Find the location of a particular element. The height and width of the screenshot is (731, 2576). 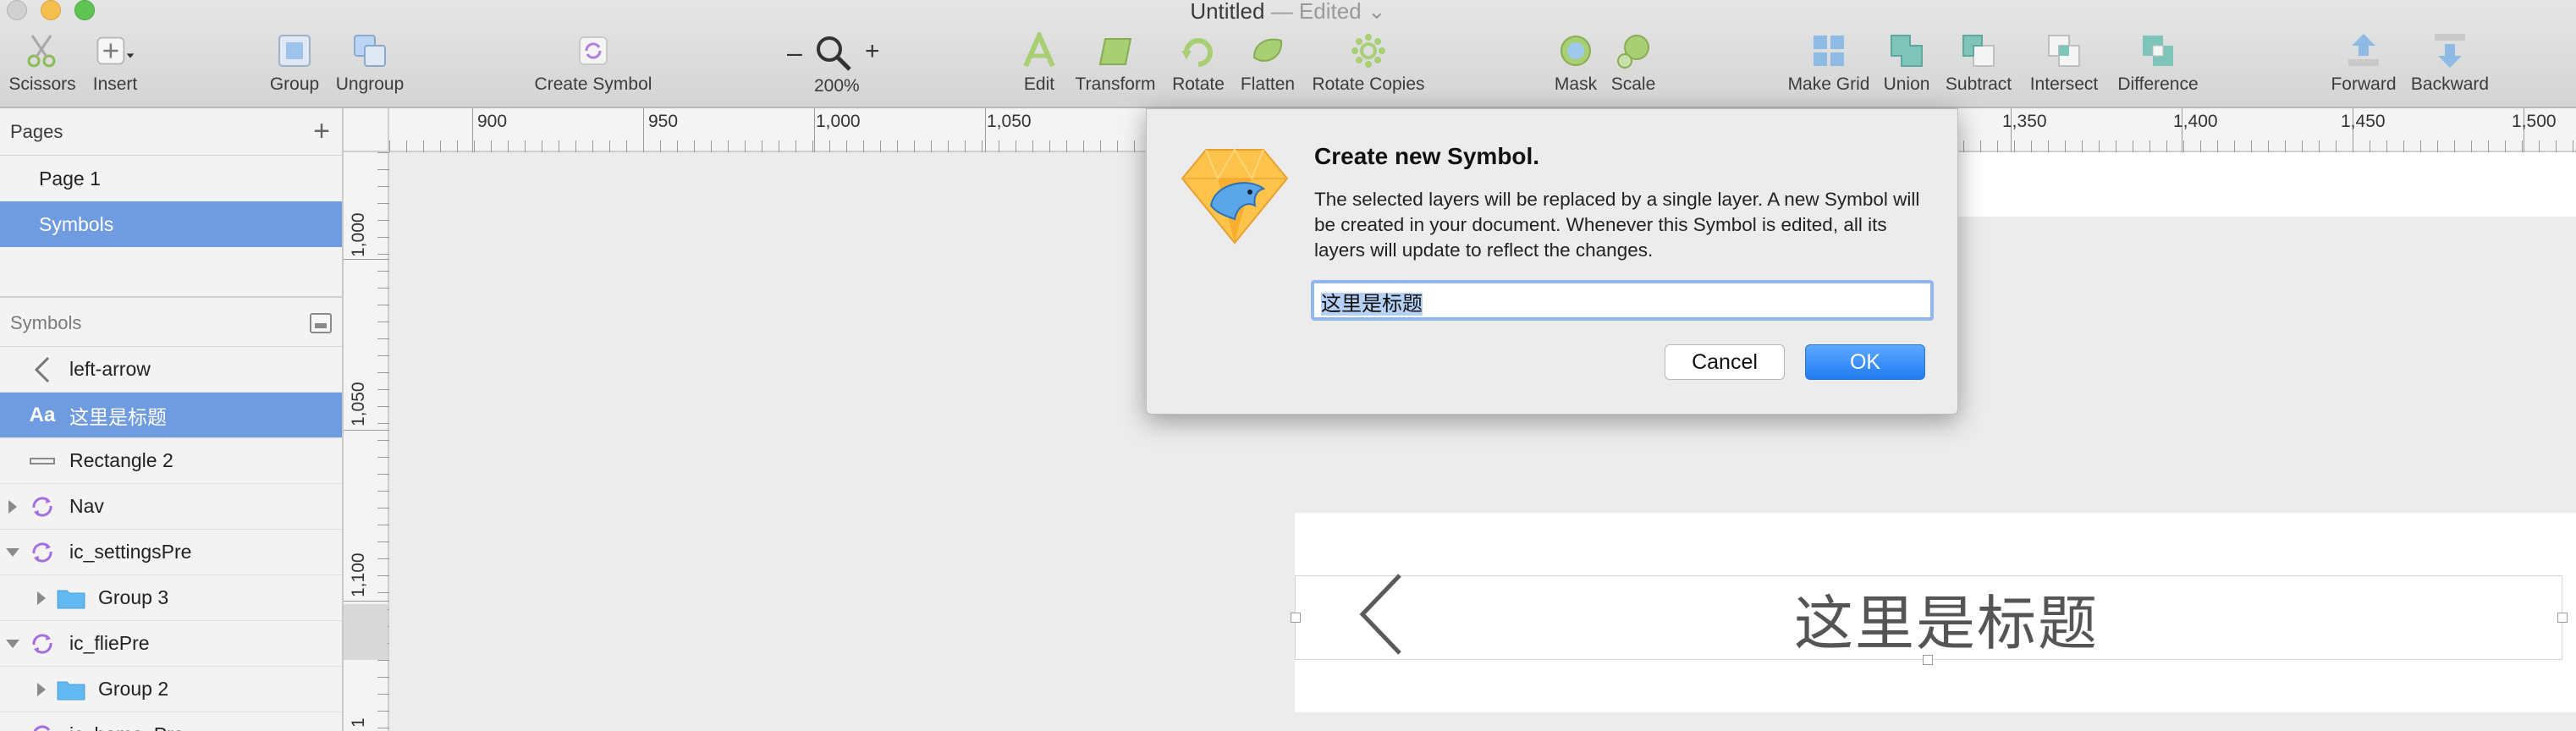

backward-tool: Backward is located at coordinates (2450, 66).